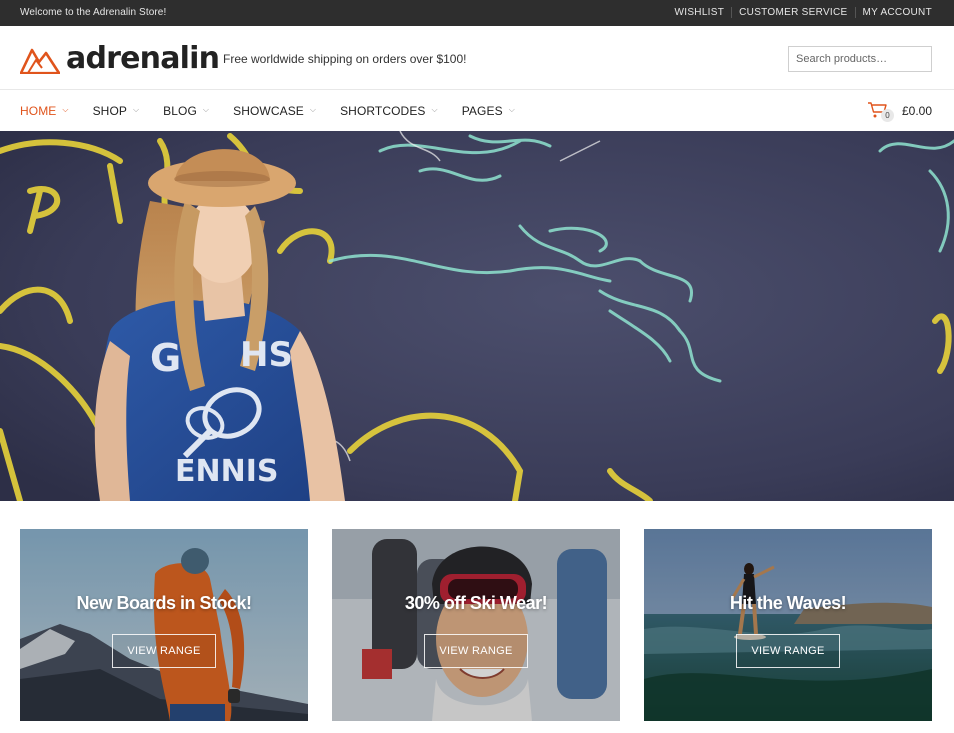  I want to click on cart-icon: 0, so click(880, 111).